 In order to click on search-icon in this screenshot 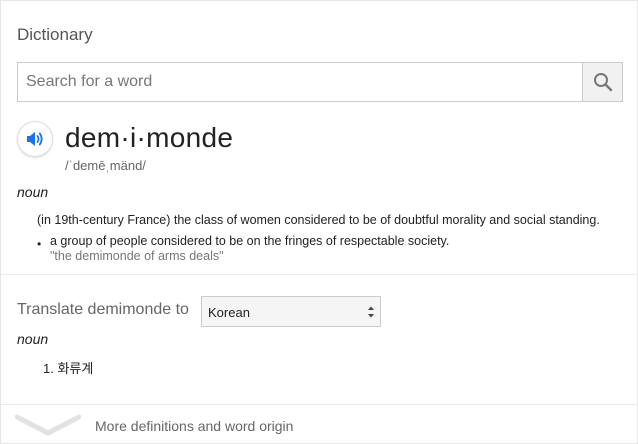, I will do `click(602, 82)`.